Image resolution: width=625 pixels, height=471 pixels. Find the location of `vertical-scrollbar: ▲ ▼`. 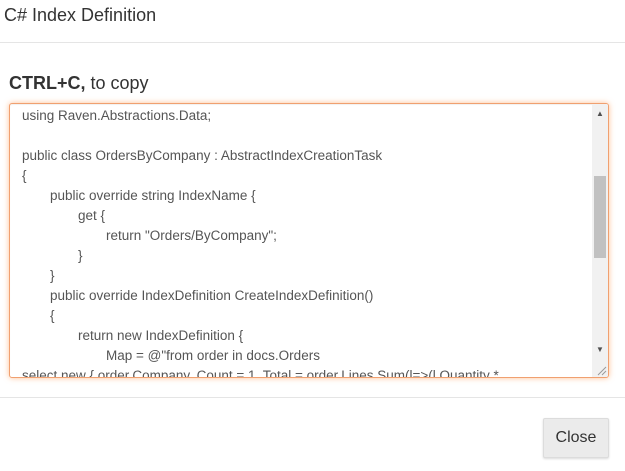

vertical-scrollbar: ▲ ▼ is located at coordinates (600, 240).